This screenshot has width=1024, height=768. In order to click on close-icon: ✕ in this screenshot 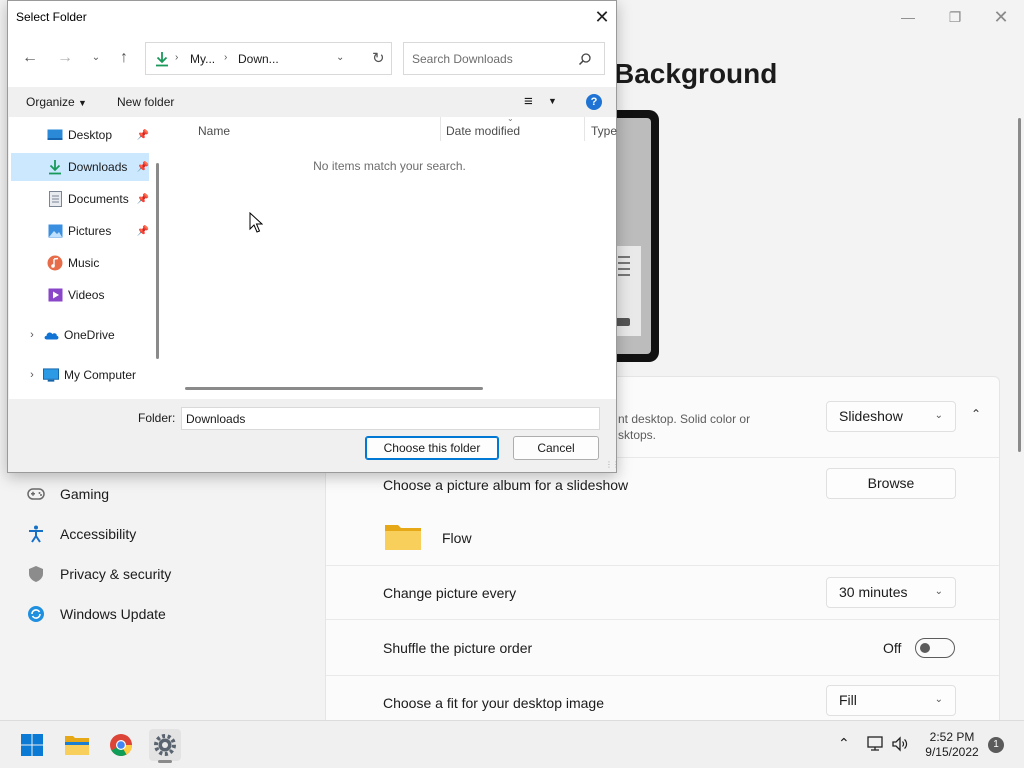, I will do `click(602, 17)`.